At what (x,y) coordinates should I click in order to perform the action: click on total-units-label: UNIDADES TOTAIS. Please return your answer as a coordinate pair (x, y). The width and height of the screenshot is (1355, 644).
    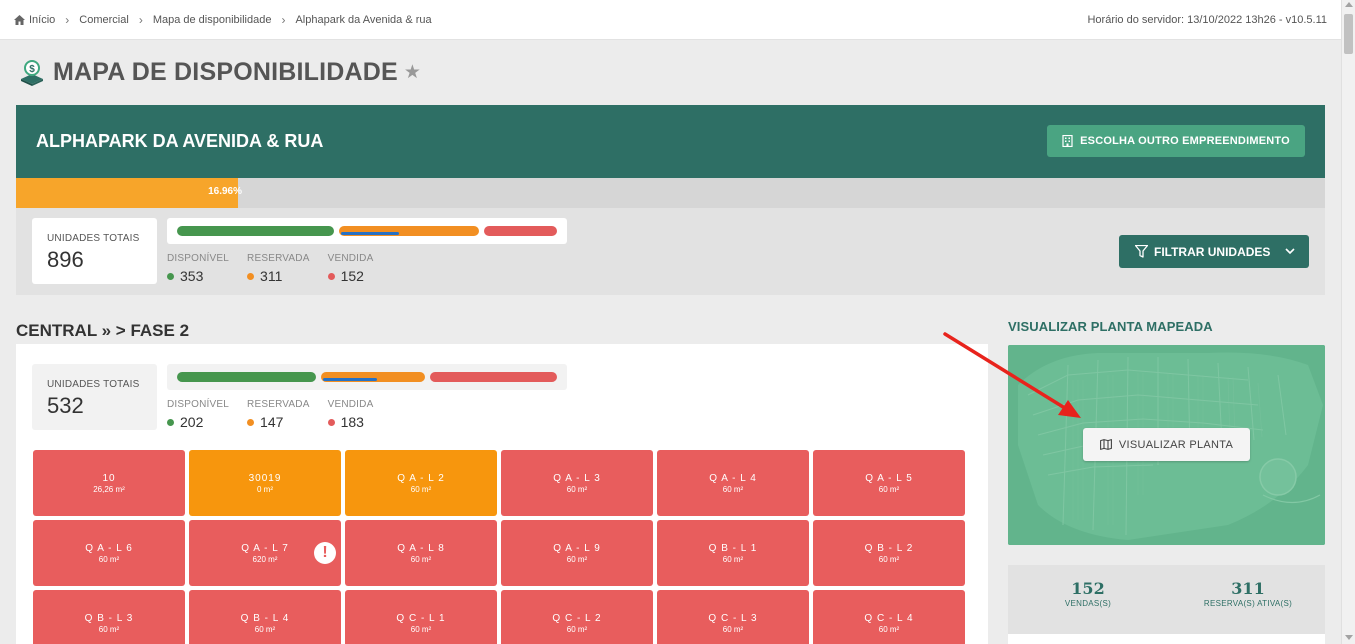
    Looking at the image, I should click on (93, 238).